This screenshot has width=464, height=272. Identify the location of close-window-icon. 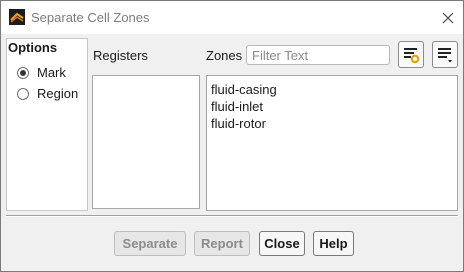
(448, 18).